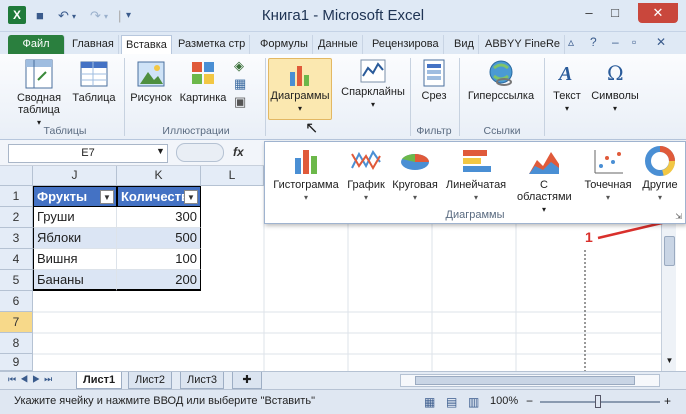  I want to click on symbols-label: Символы, so click(615, 96).